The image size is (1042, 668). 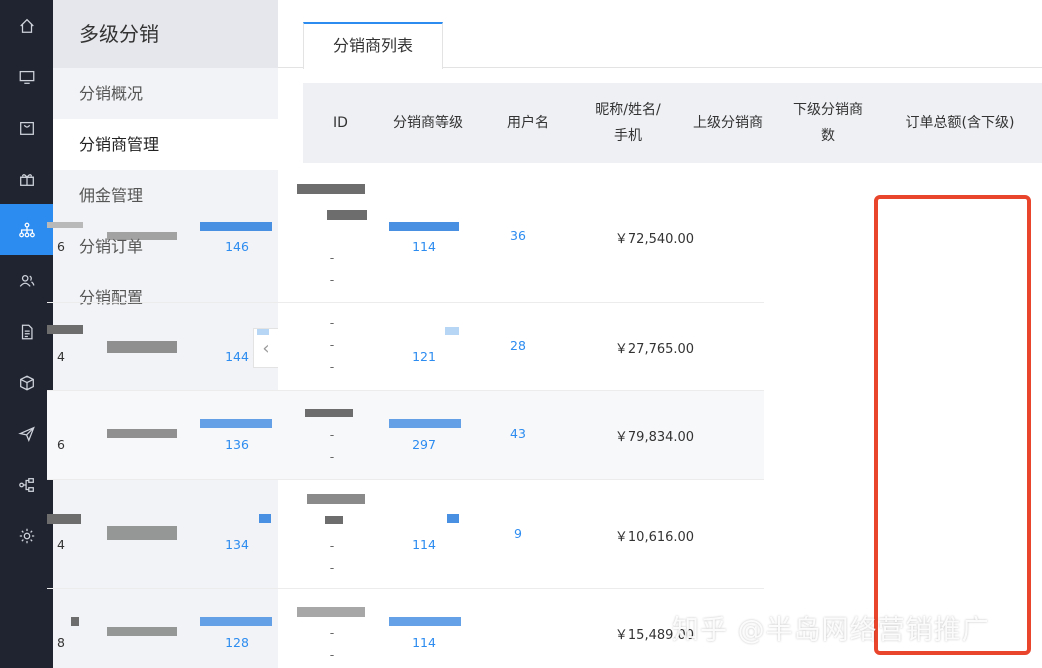 I want to click on home-icon, so click(x=26, y=25).